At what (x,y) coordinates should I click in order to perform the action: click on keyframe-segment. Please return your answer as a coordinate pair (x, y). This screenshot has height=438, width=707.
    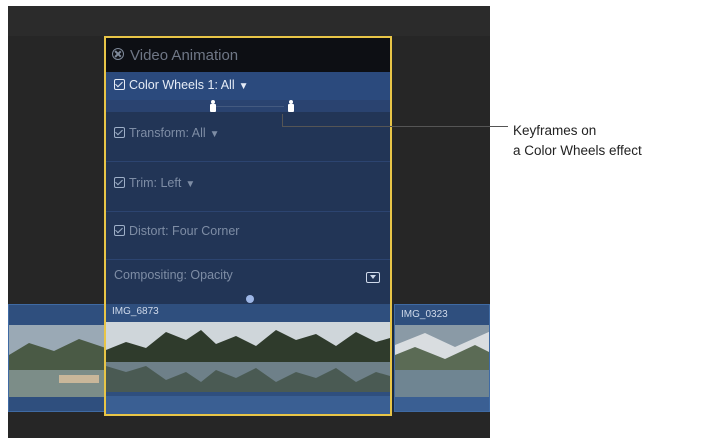
    Looking at the image, I should click on (249, 106).